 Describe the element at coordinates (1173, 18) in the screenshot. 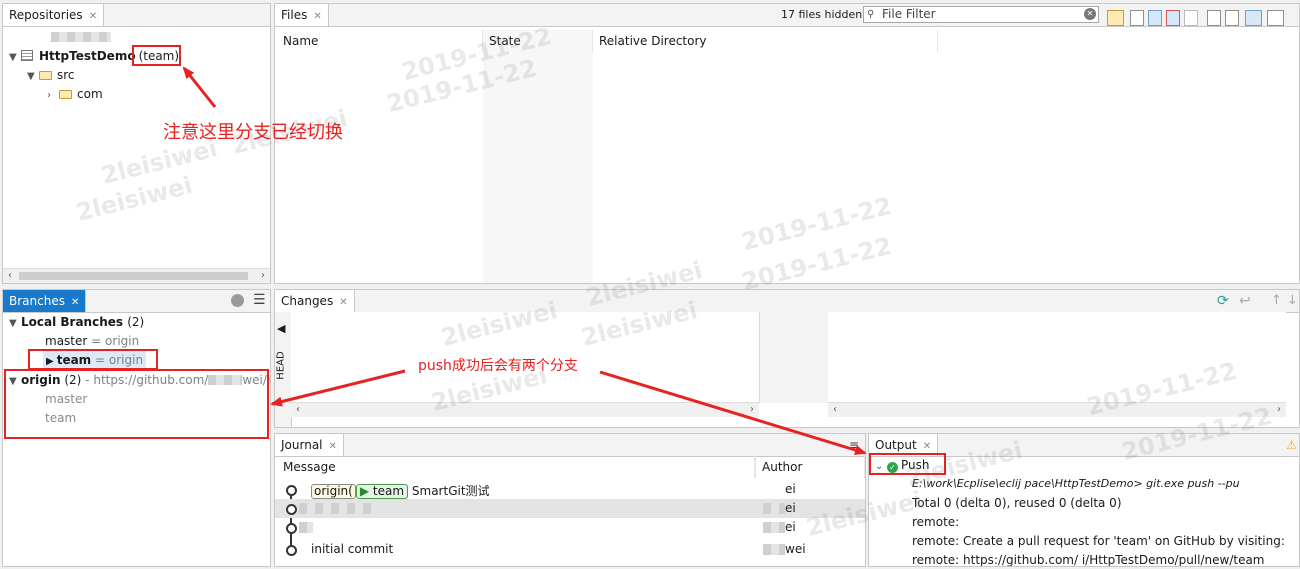

I see `file-conflict-icon` at that location.